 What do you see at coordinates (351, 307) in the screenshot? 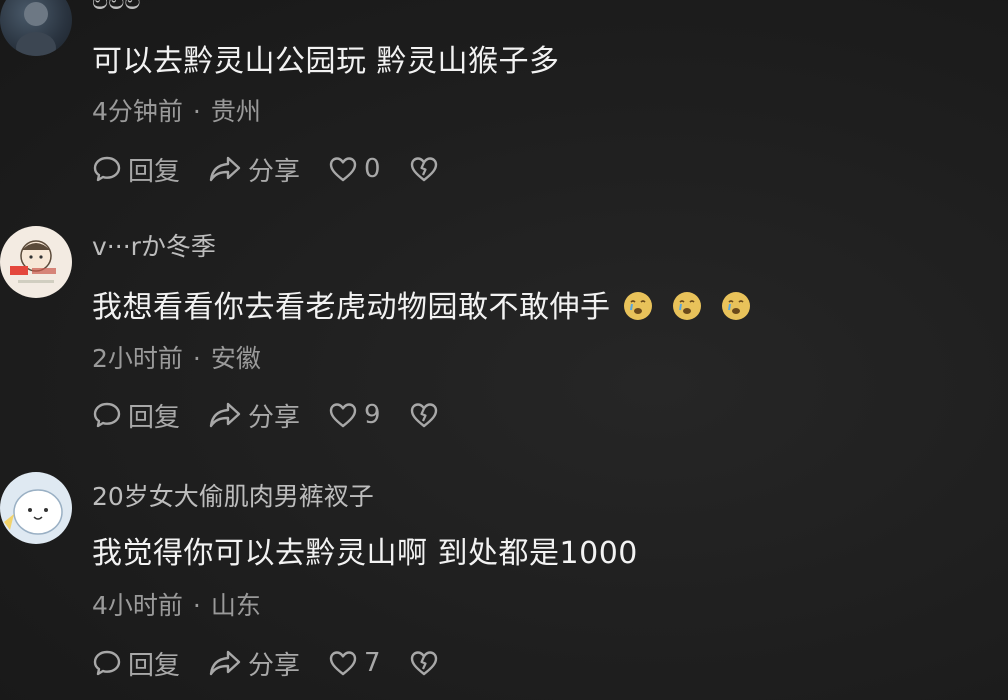
I see `comment-text-content: 我想看看你去看老虎动物园敢不敢伸手` at bounding box center [351, 307].